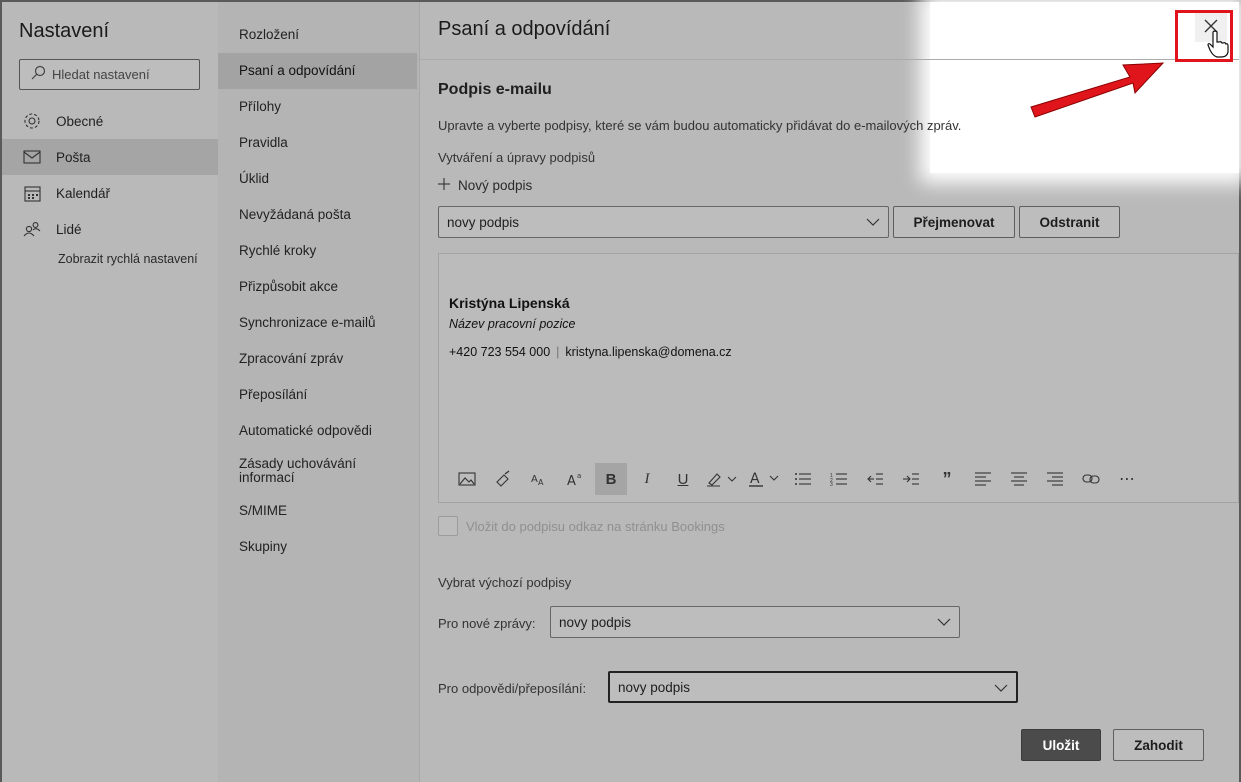  I want to click on nav-item-label: Lidé, so click(69, 229).